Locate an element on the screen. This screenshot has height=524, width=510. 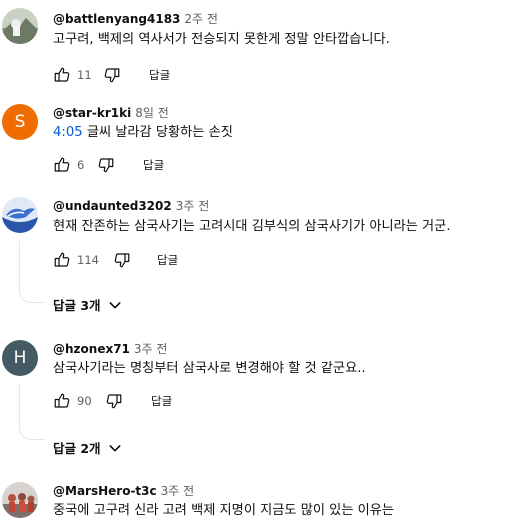
comment-header: @hzonex71 3주 전 is located at coordinates (110, 348).